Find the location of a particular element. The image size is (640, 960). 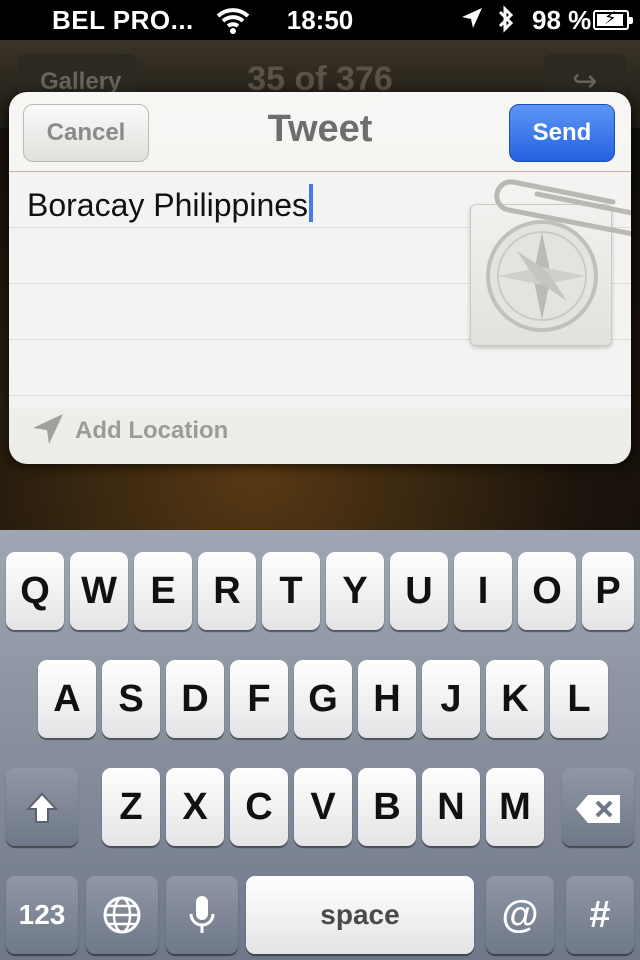

key-p: P is located at coordinates (608, 591).